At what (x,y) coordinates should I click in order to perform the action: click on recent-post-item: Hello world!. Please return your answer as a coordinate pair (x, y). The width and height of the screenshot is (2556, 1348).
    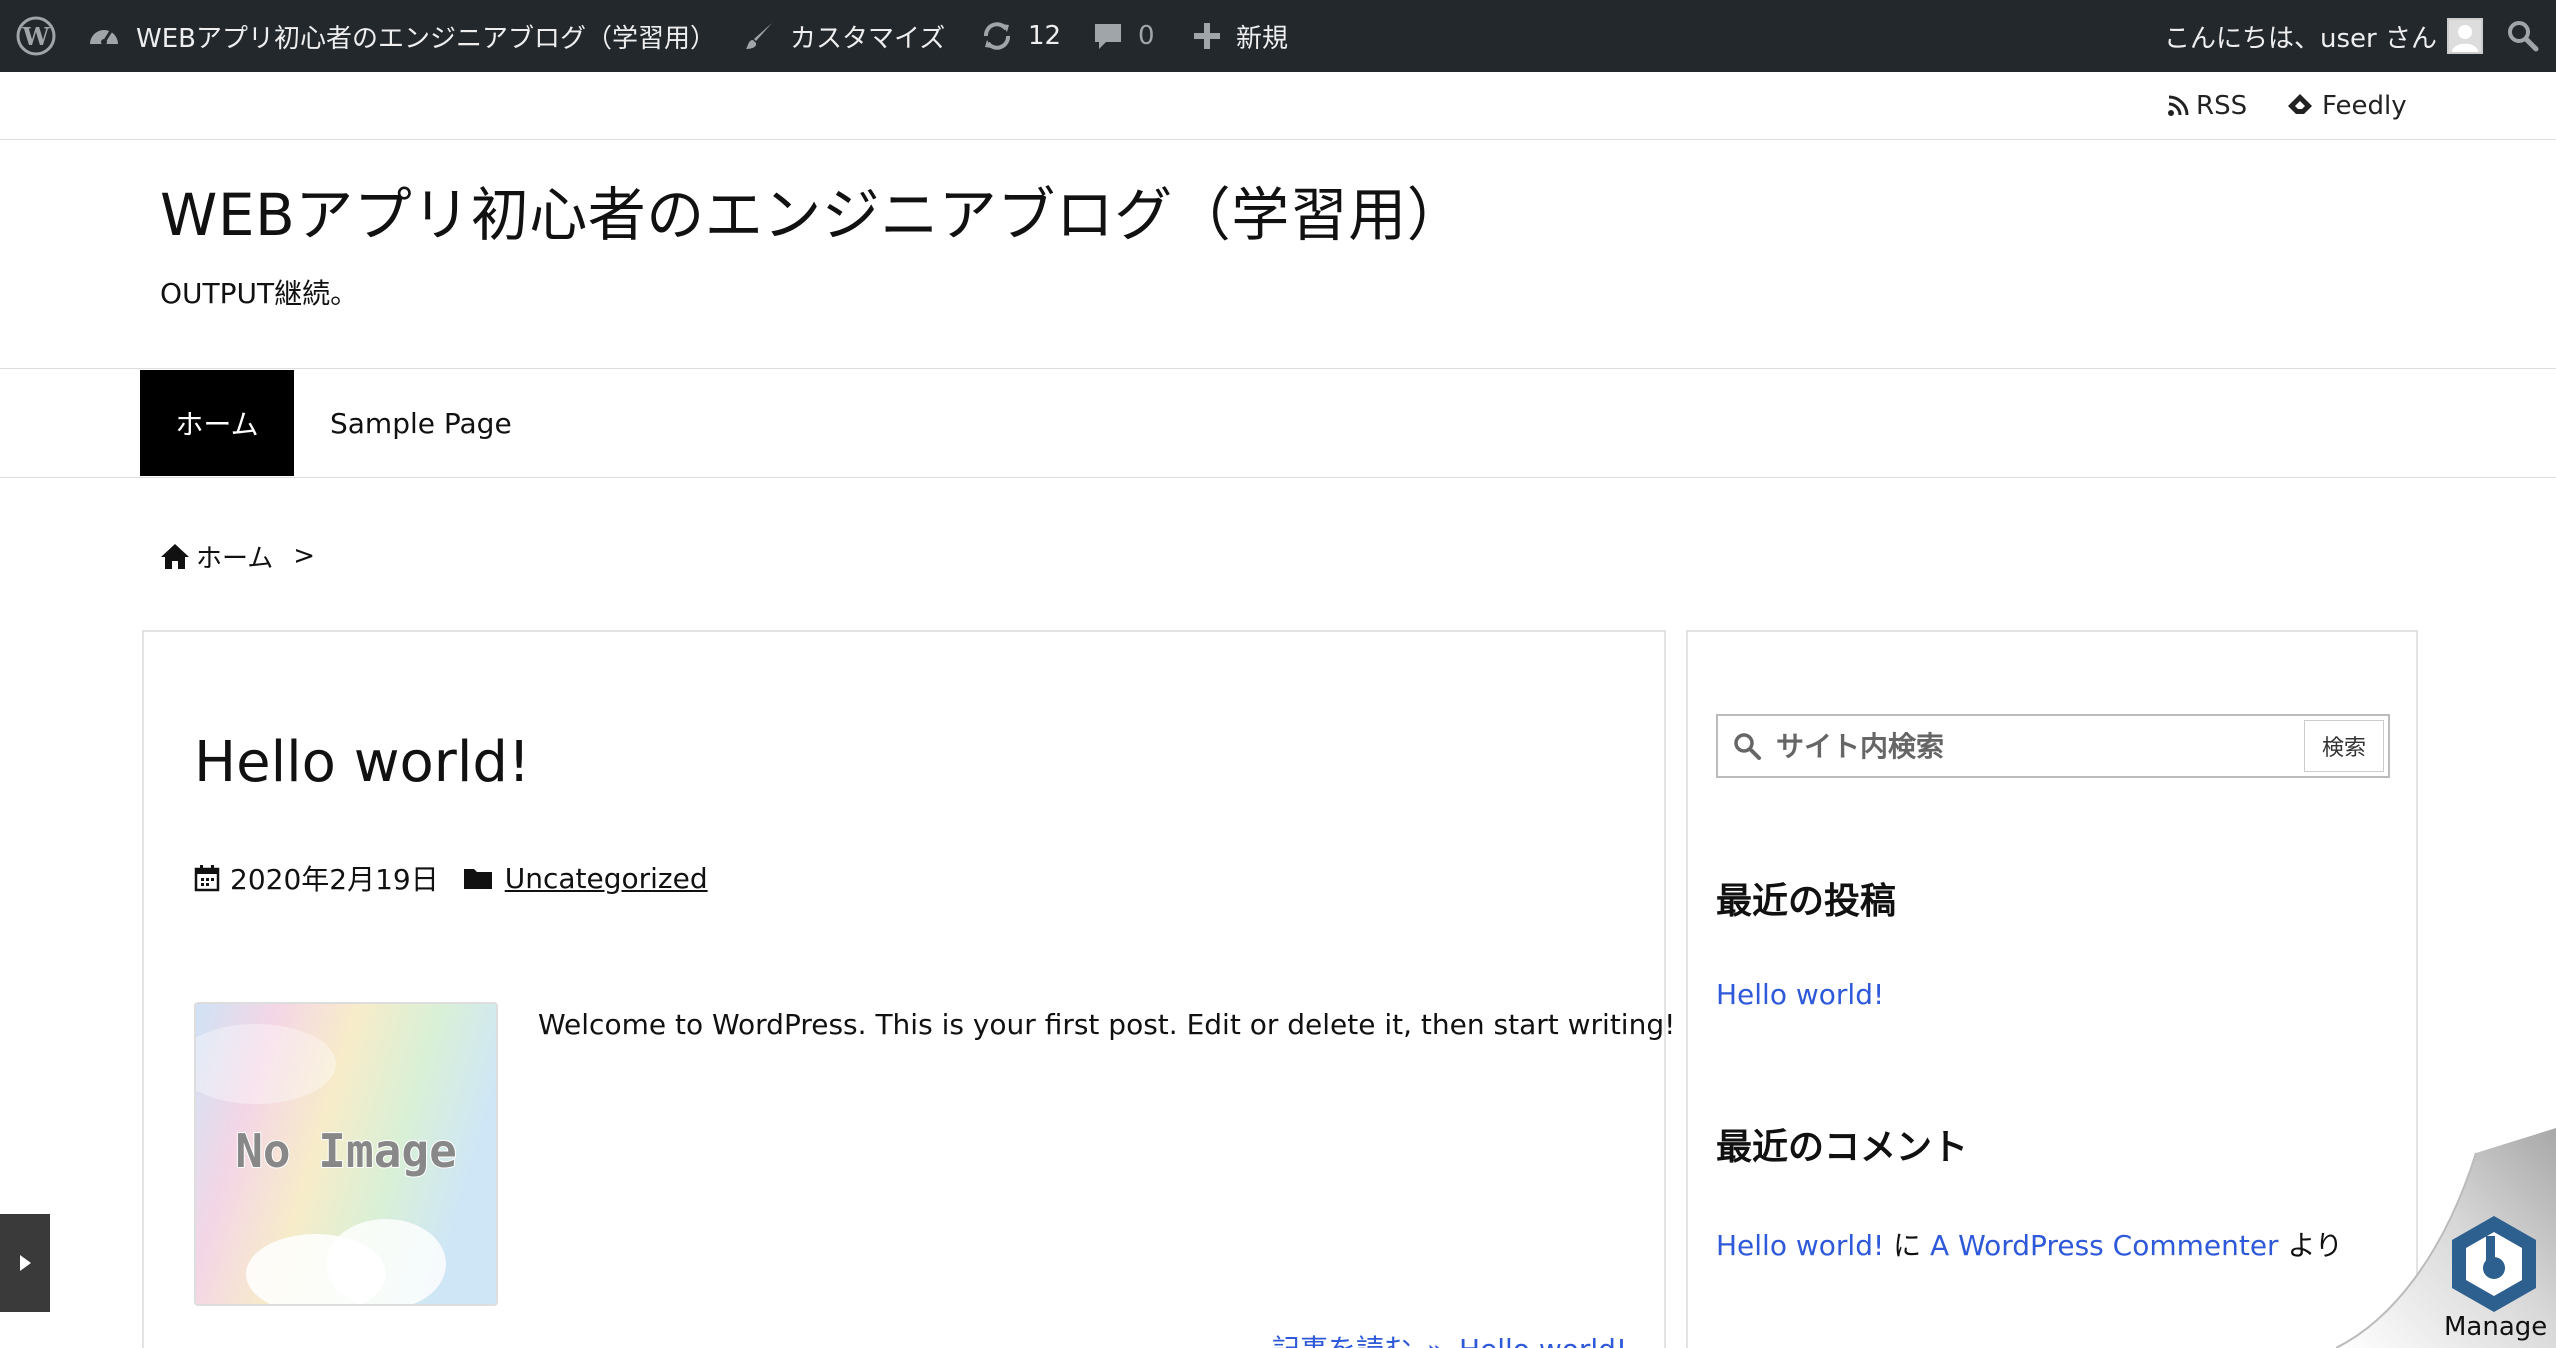
    Looking at the image, I should click on (1800, 994).